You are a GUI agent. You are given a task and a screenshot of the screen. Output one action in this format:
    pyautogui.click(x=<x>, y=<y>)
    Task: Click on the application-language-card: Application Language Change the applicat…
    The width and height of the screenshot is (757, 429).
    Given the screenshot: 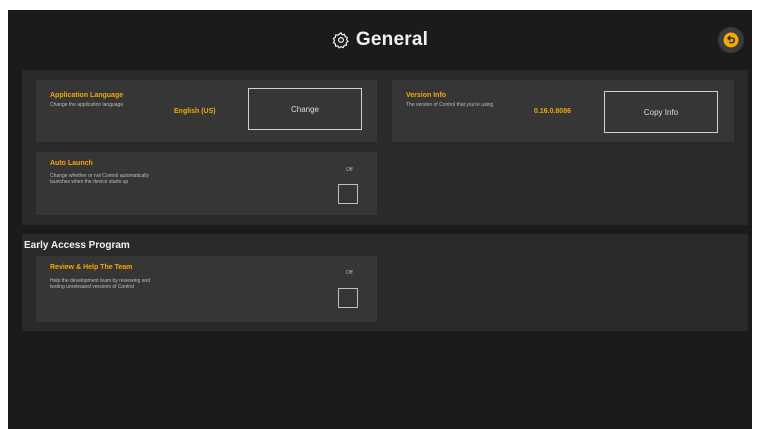 What is the action you would take?
    pyautogui.click(x=206, y=111)
    